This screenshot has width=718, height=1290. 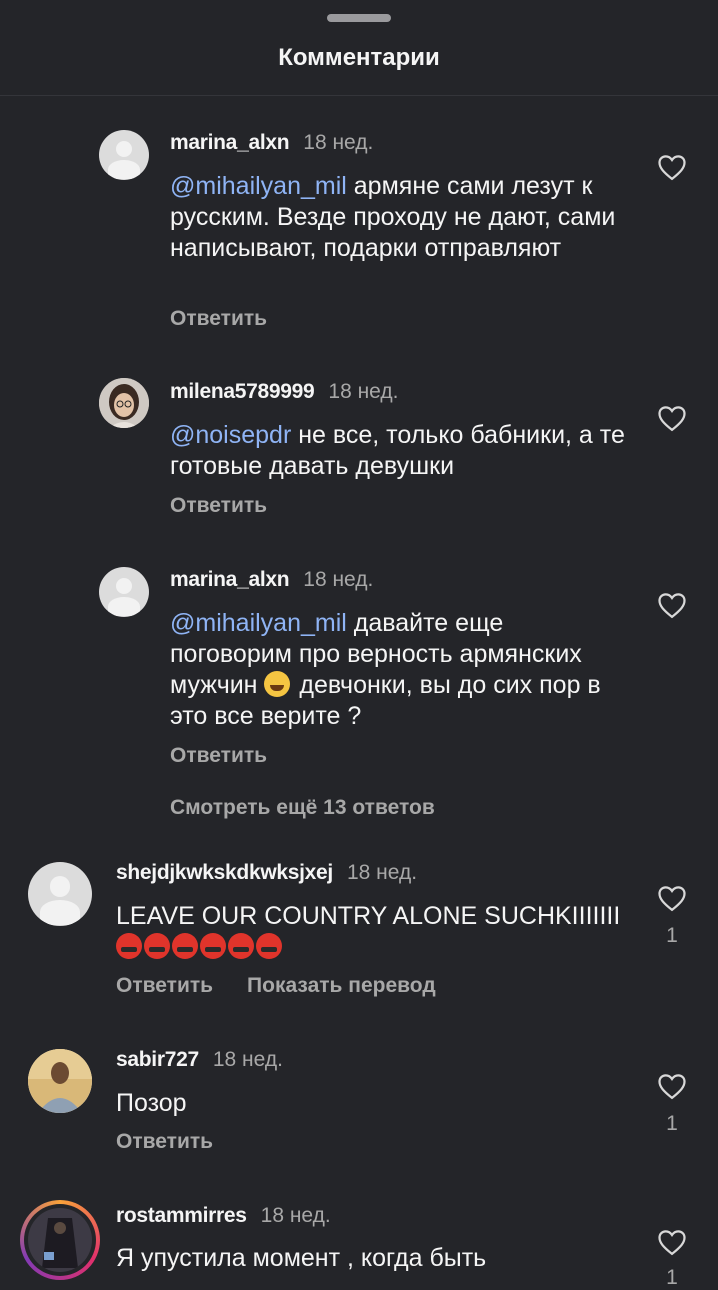 I want to click on comment-text: LEAVE OUR COUNTRY ALONE SUCHKIIIIIII, so click(x=376, y=932).